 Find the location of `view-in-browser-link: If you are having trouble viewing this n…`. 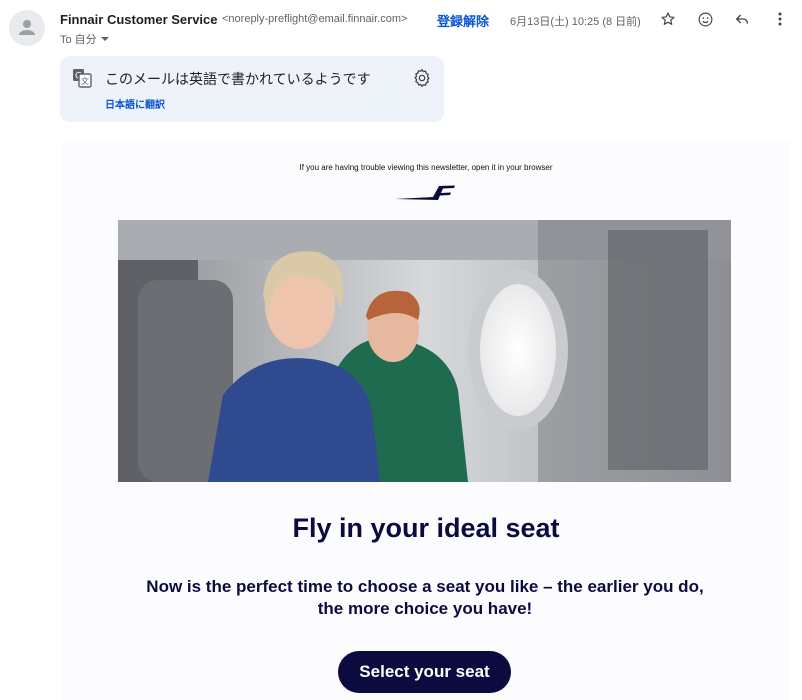

view-in-browser-link: If you are having trouble viewing this n… is located at coordinates (426, 167).